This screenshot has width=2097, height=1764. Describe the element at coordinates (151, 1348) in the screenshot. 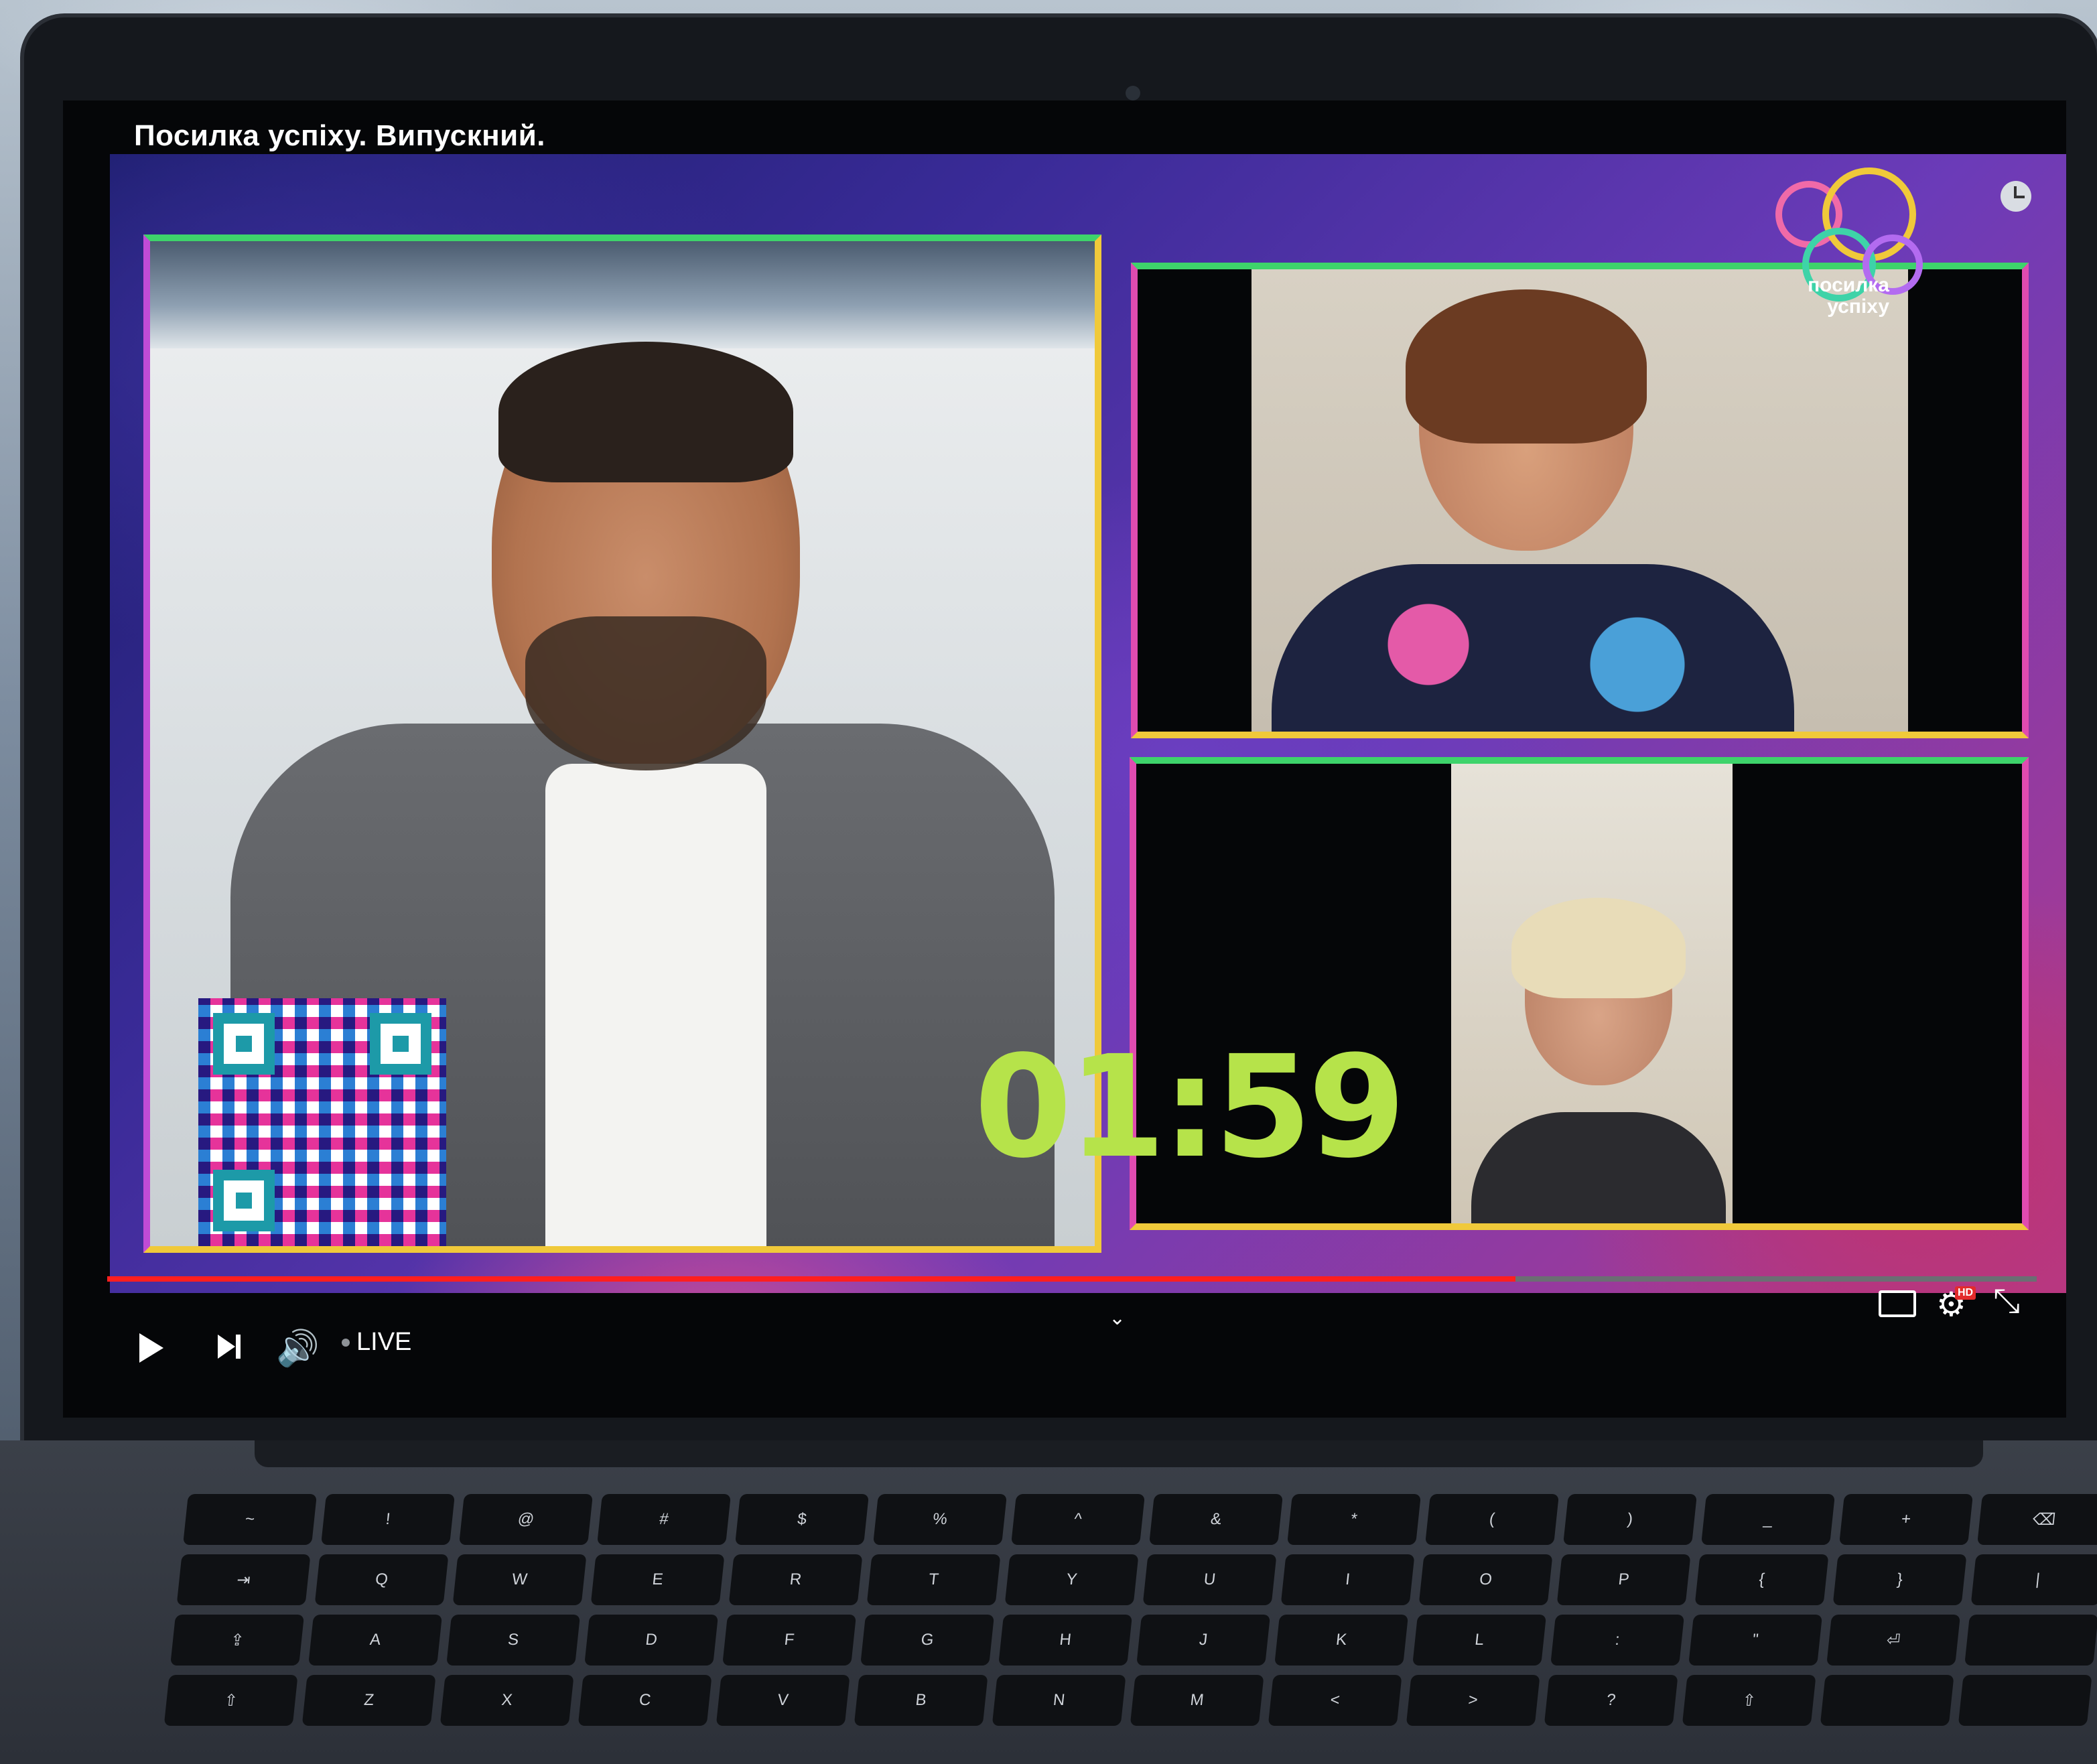

I see `play-icon` at that location.